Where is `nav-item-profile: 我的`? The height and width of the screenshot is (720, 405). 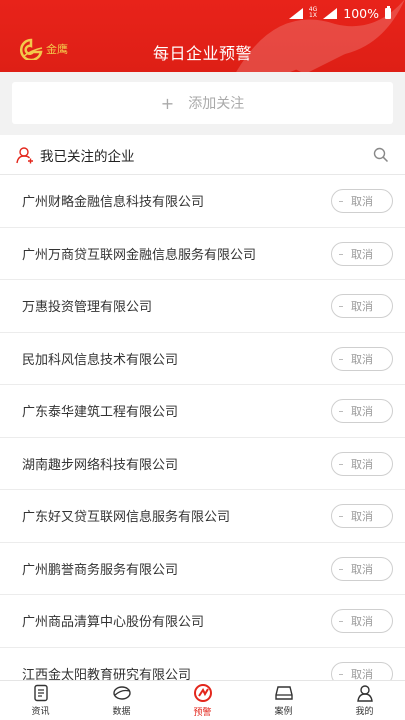 nav-item-profile: 我的 is located at coordinates (364, 700).